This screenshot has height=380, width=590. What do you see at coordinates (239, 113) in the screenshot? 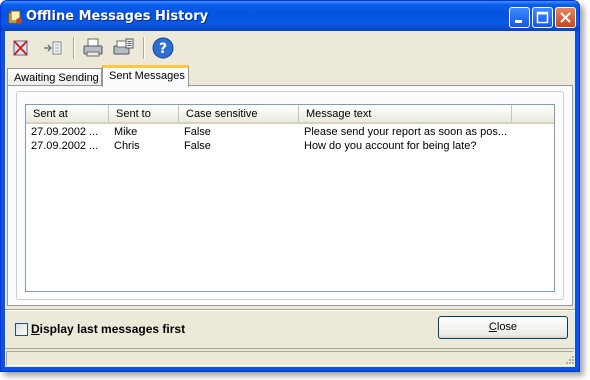
I see `column-case-sensitive: Case sensitive` at bounding box center [239, 113].